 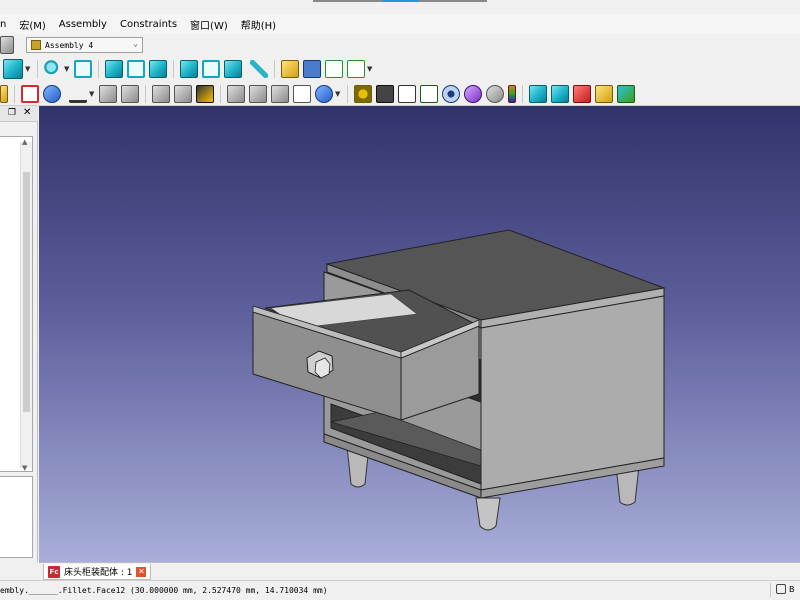 I want to click on folder-icon, so click(x=312, y=69).